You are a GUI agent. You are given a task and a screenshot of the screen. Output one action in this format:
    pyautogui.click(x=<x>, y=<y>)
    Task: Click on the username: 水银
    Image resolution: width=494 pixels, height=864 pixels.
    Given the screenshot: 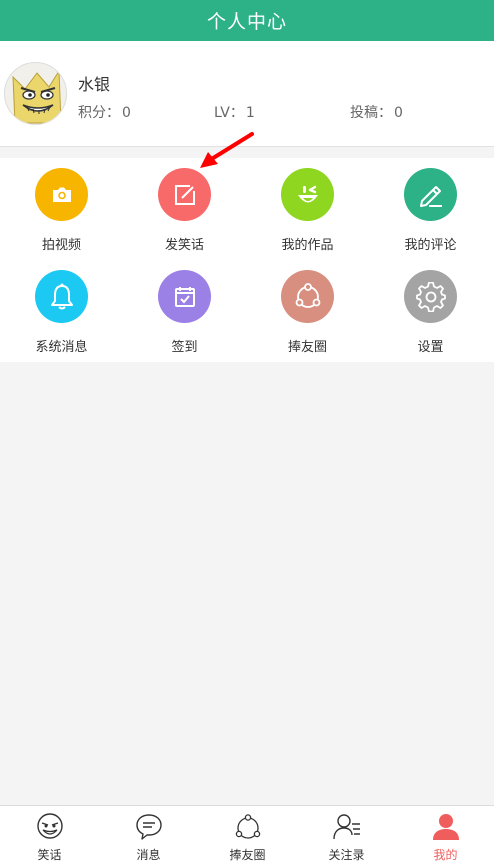 What is the action you would take?
    pyautogui.click(x=94, y=84)
    